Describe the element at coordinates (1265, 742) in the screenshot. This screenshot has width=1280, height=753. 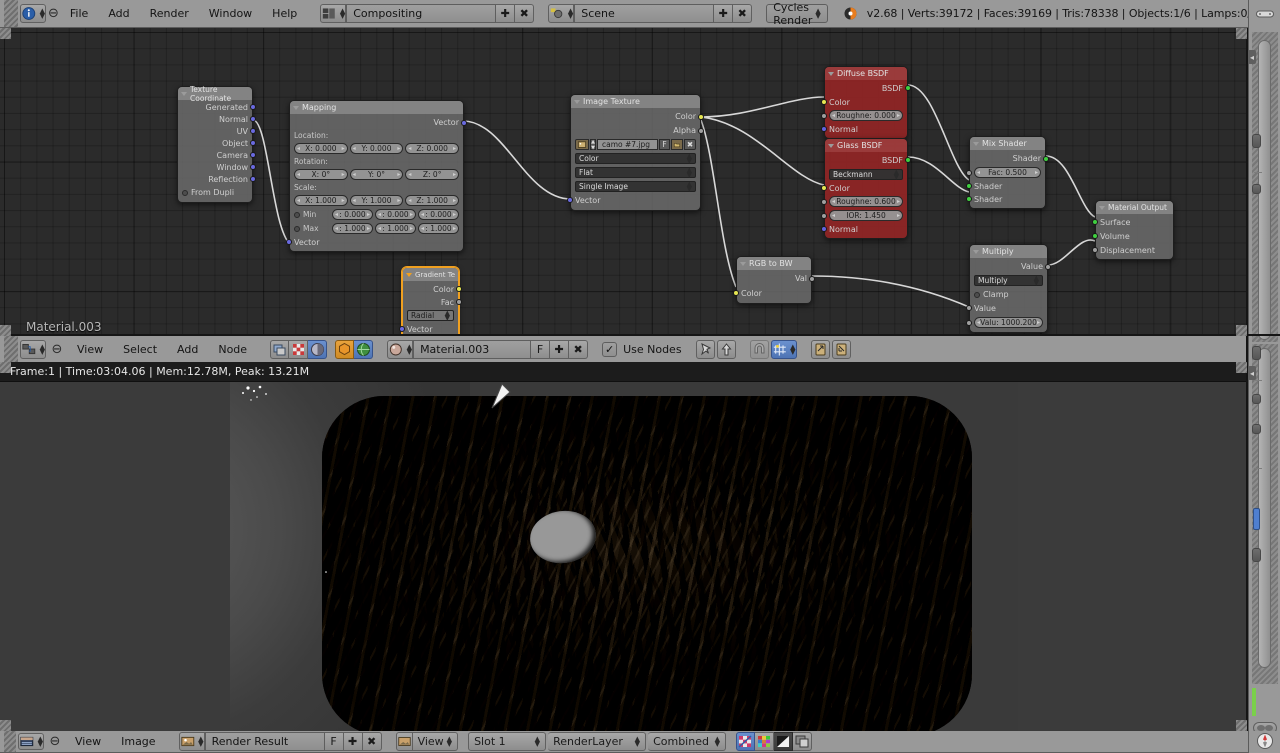
I see `compass-icon` at that location.